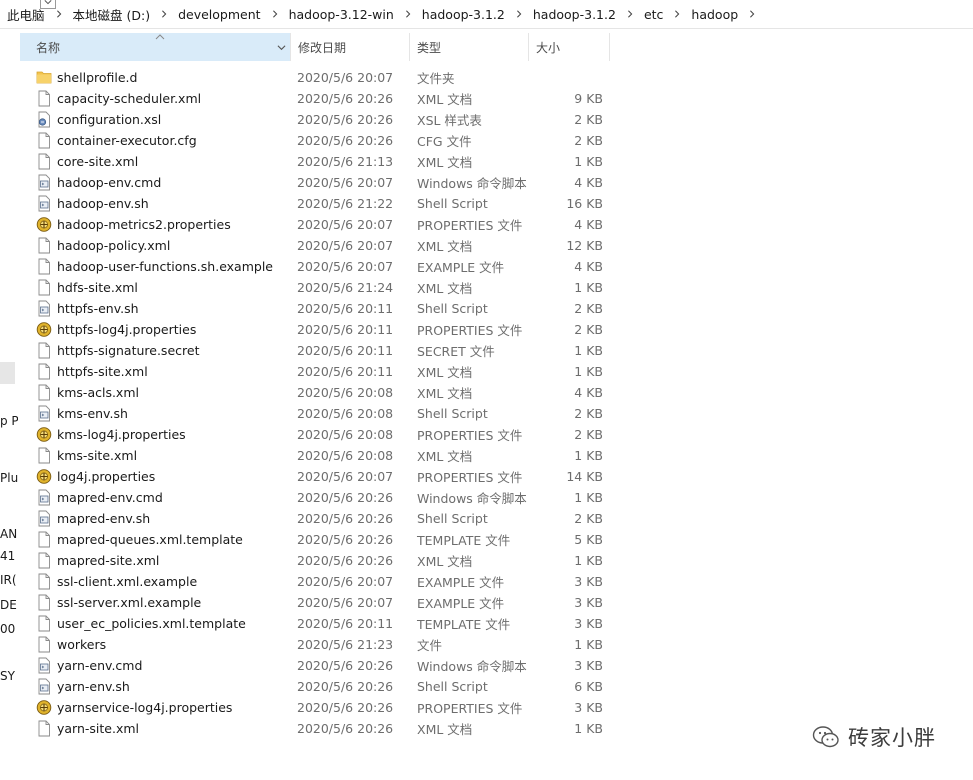 This screenshot has height=780, width=973. I want to click on breadcrumb-item-drive: 本地磁盘 (D:), so click(108, 14).